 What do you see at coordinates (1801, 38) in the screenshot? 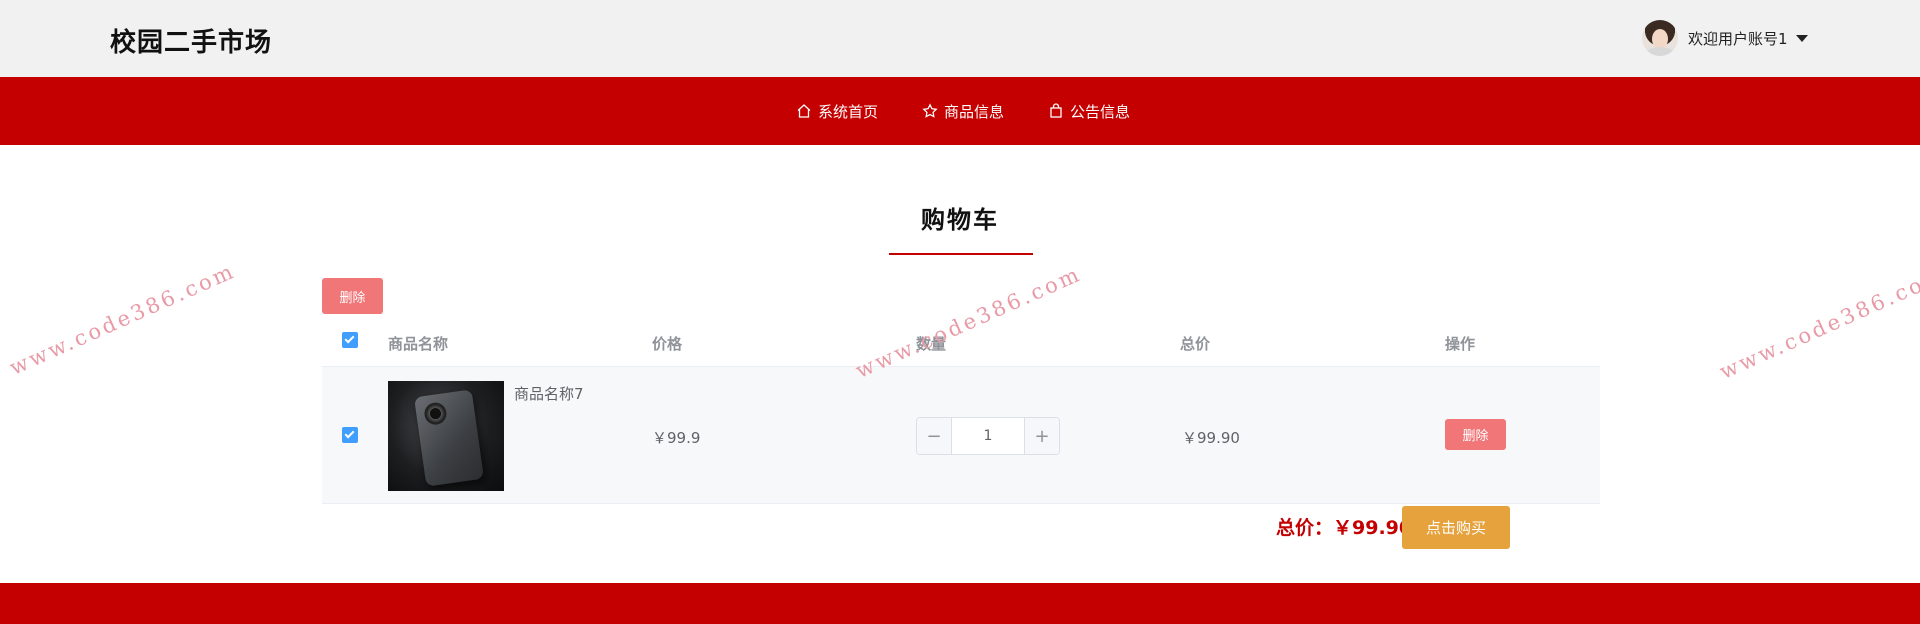
I see `caret-down-icon` at bounding box center [1801, 38].